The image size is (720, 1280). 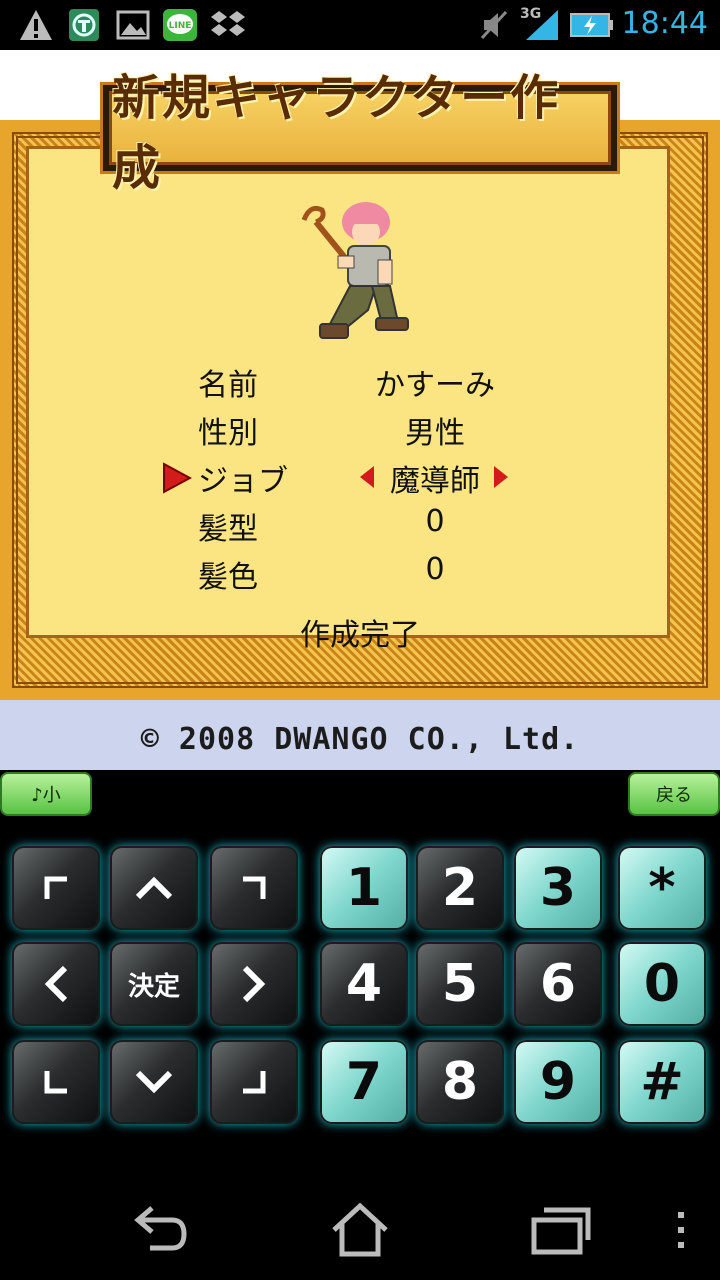 I want to click on key-8-label: 8, so click(x=460, y=1082).